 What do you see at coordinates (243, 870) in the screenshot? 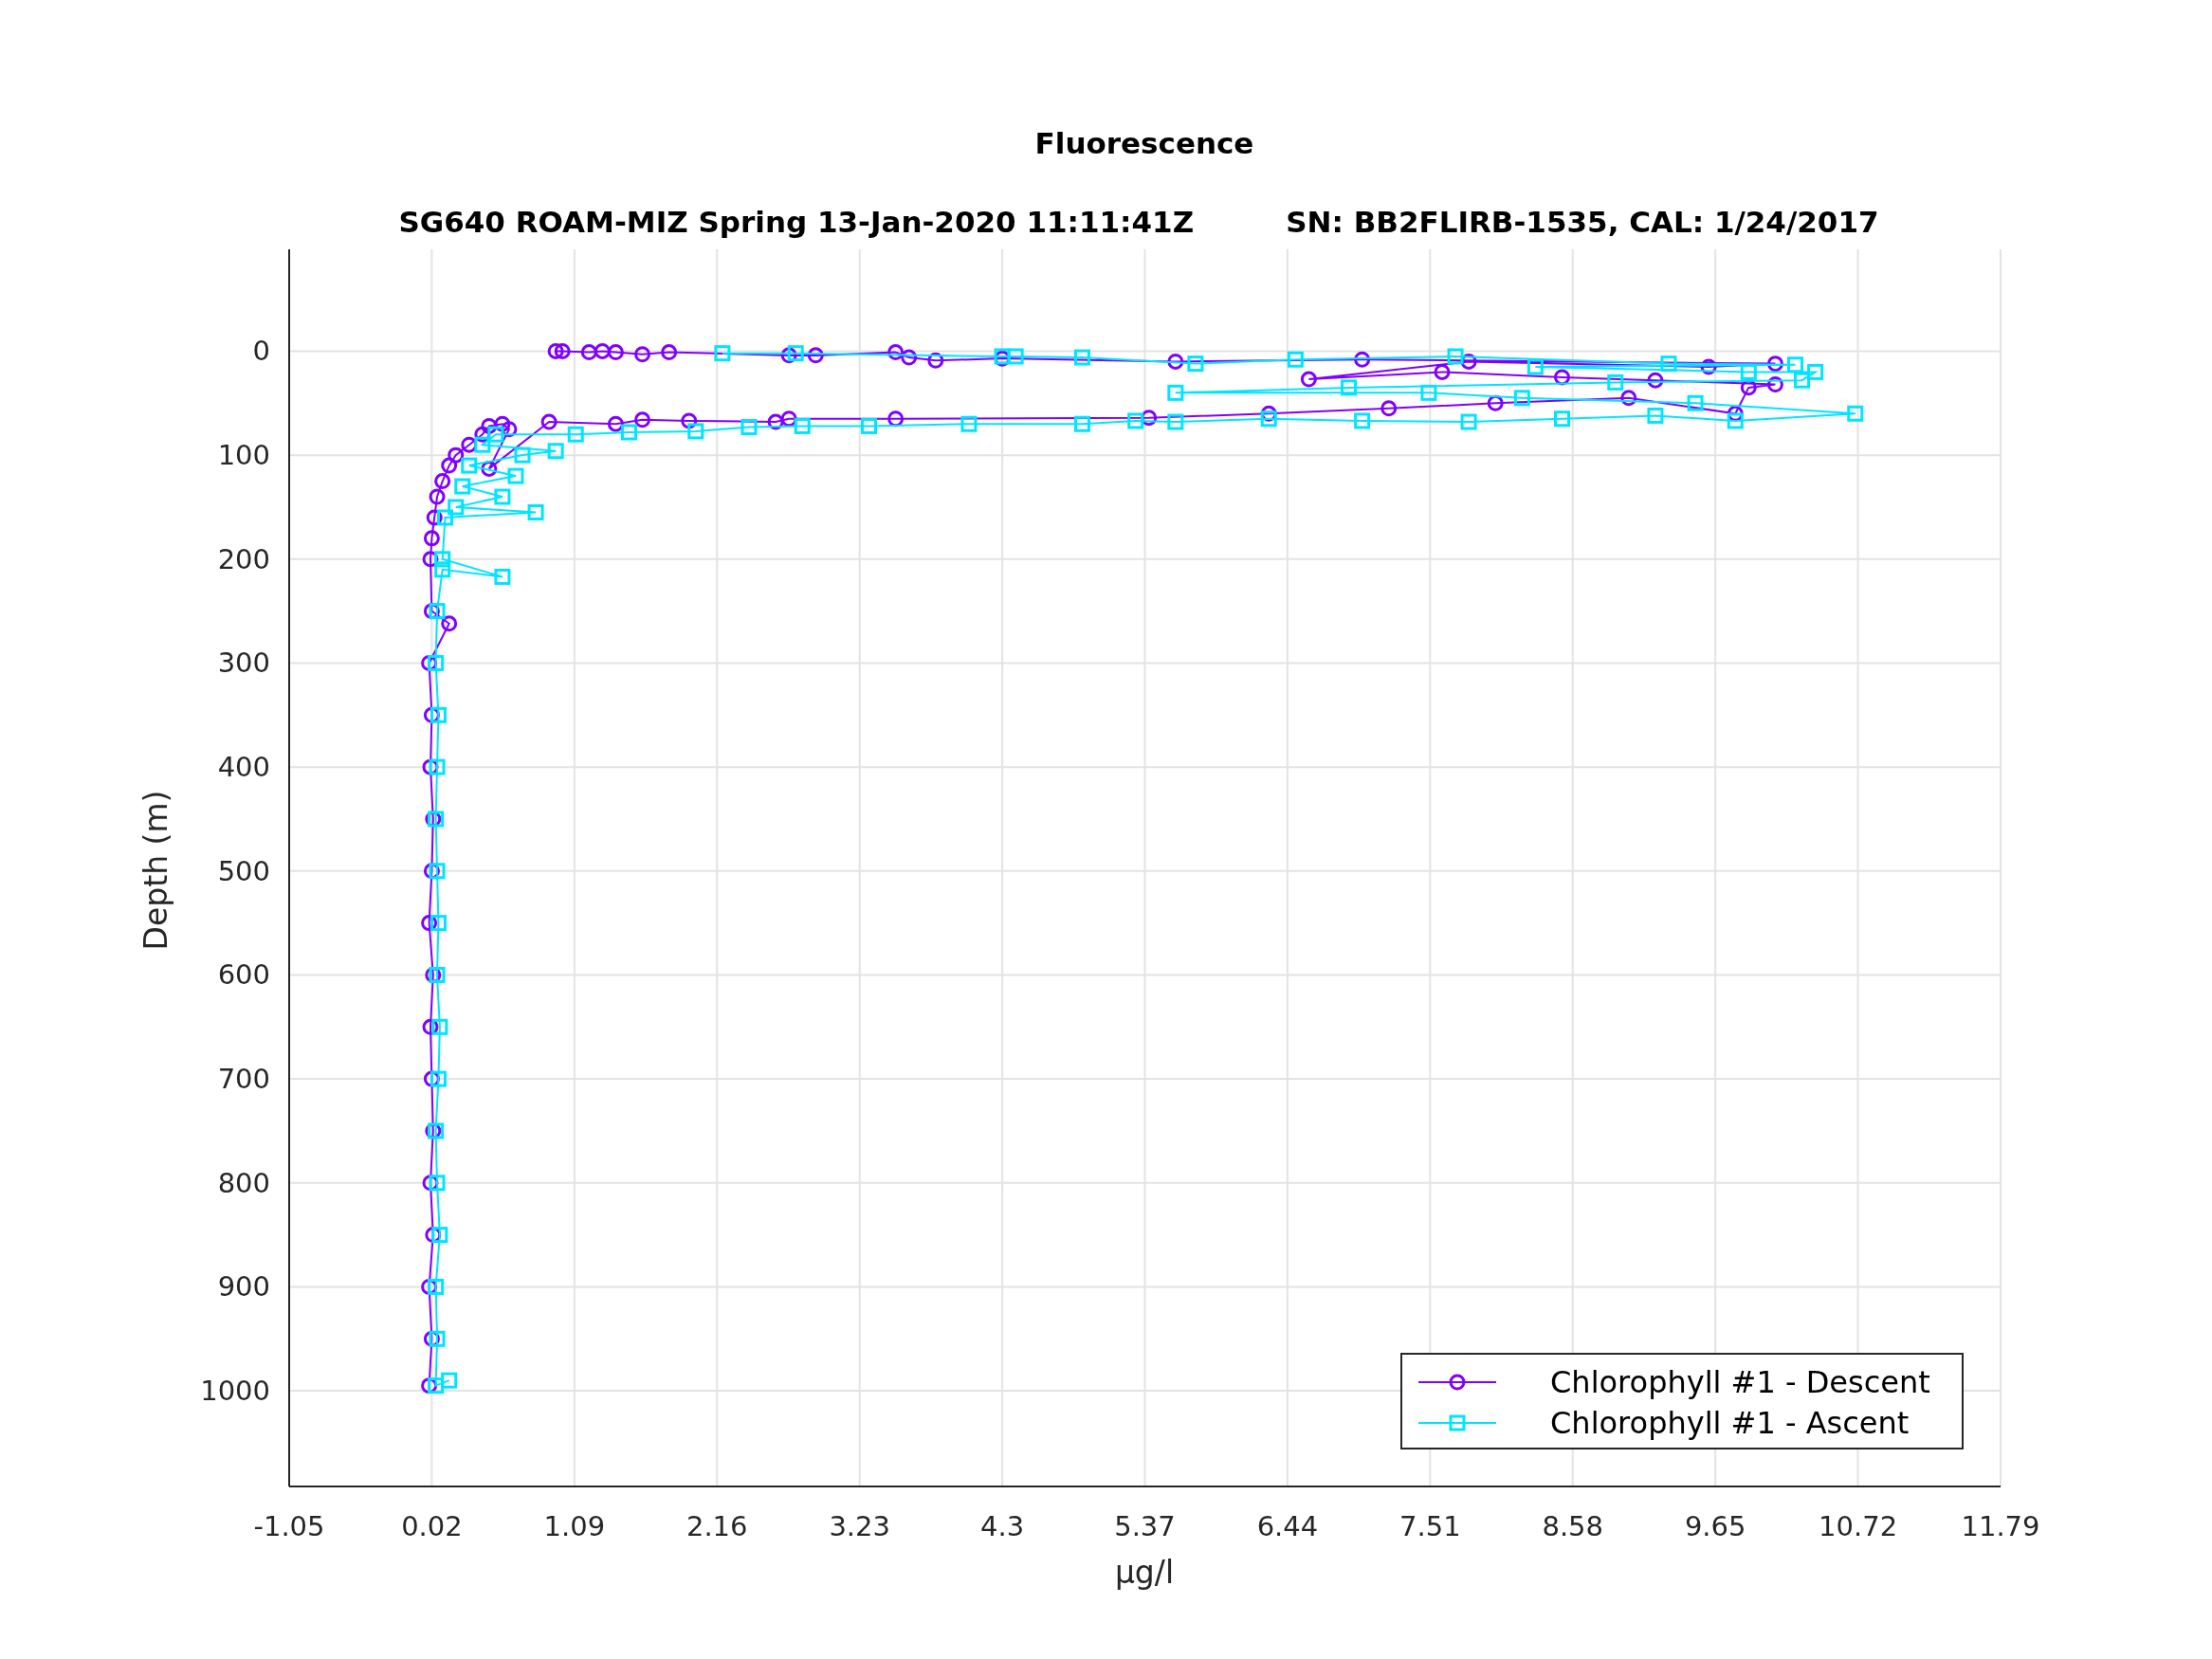
I see `tick-label: 500` at bounding box center [243, 870].